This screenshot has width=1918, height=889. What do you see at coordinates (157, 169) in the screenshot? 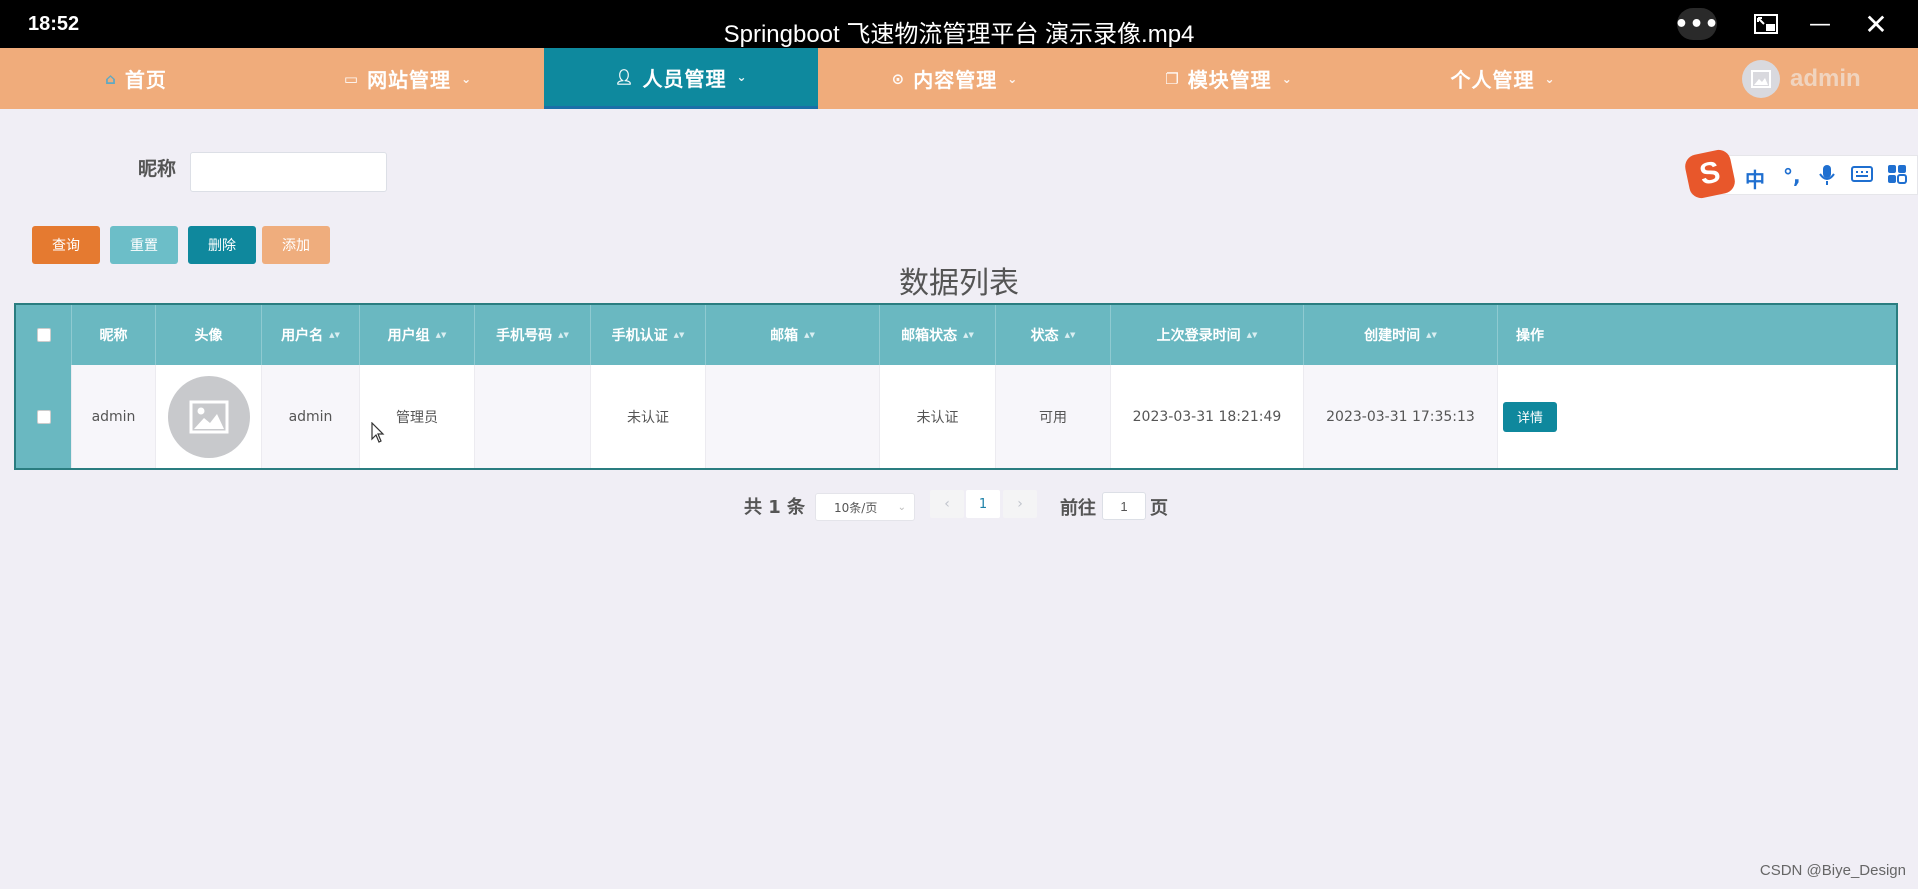
I see `nickname-label: 昵称` at bounding box center [157, 169].